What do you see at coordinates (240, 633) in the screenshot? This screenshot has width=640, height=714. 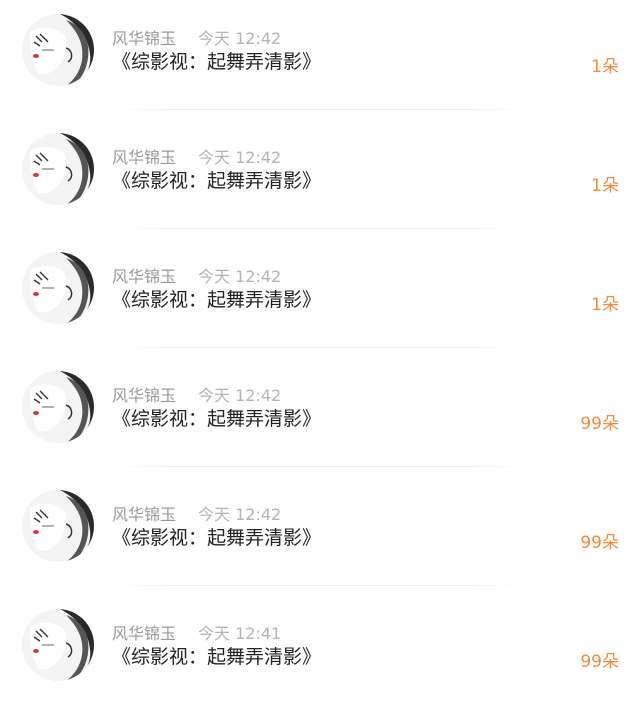 I see `timestamp: 今天 12:41` at bounding box center [240, 633].